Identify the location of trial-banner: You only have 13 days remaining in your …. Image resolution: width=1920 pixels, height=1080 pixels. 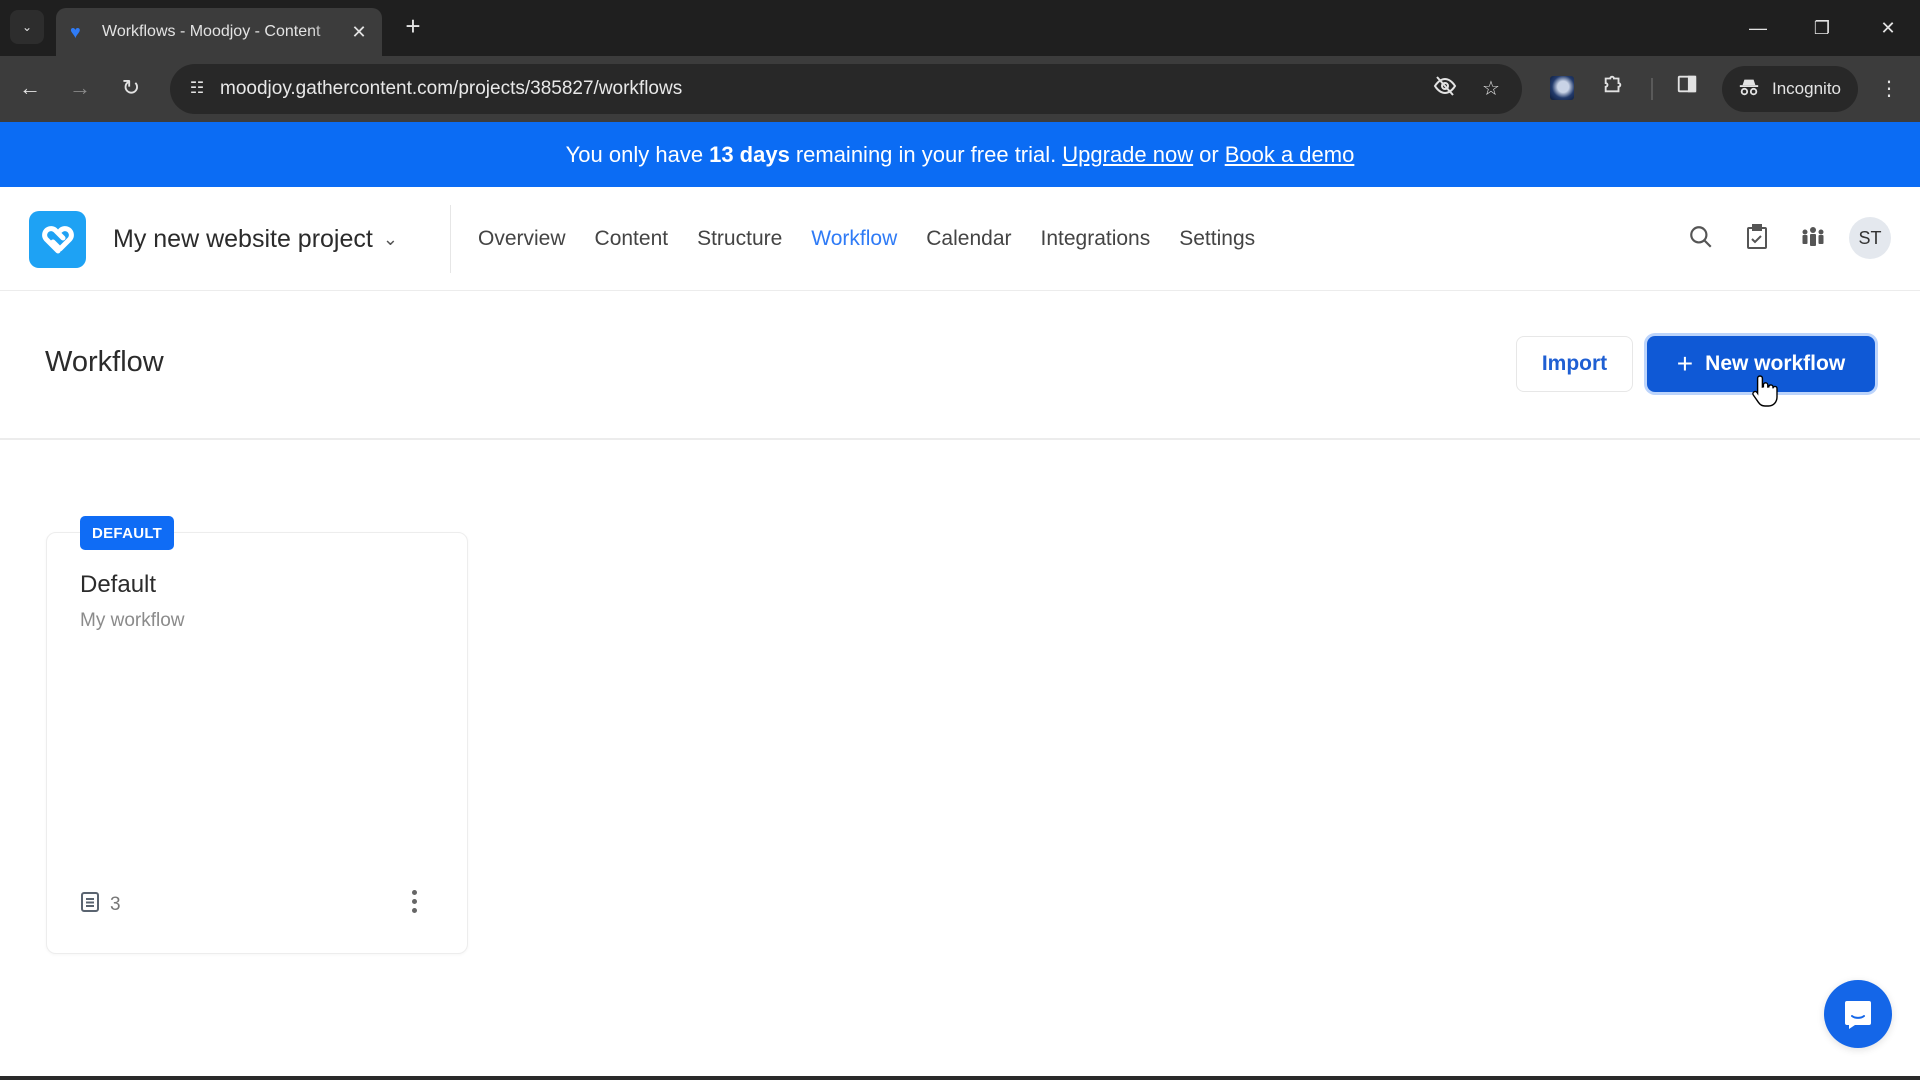
(960, 154).